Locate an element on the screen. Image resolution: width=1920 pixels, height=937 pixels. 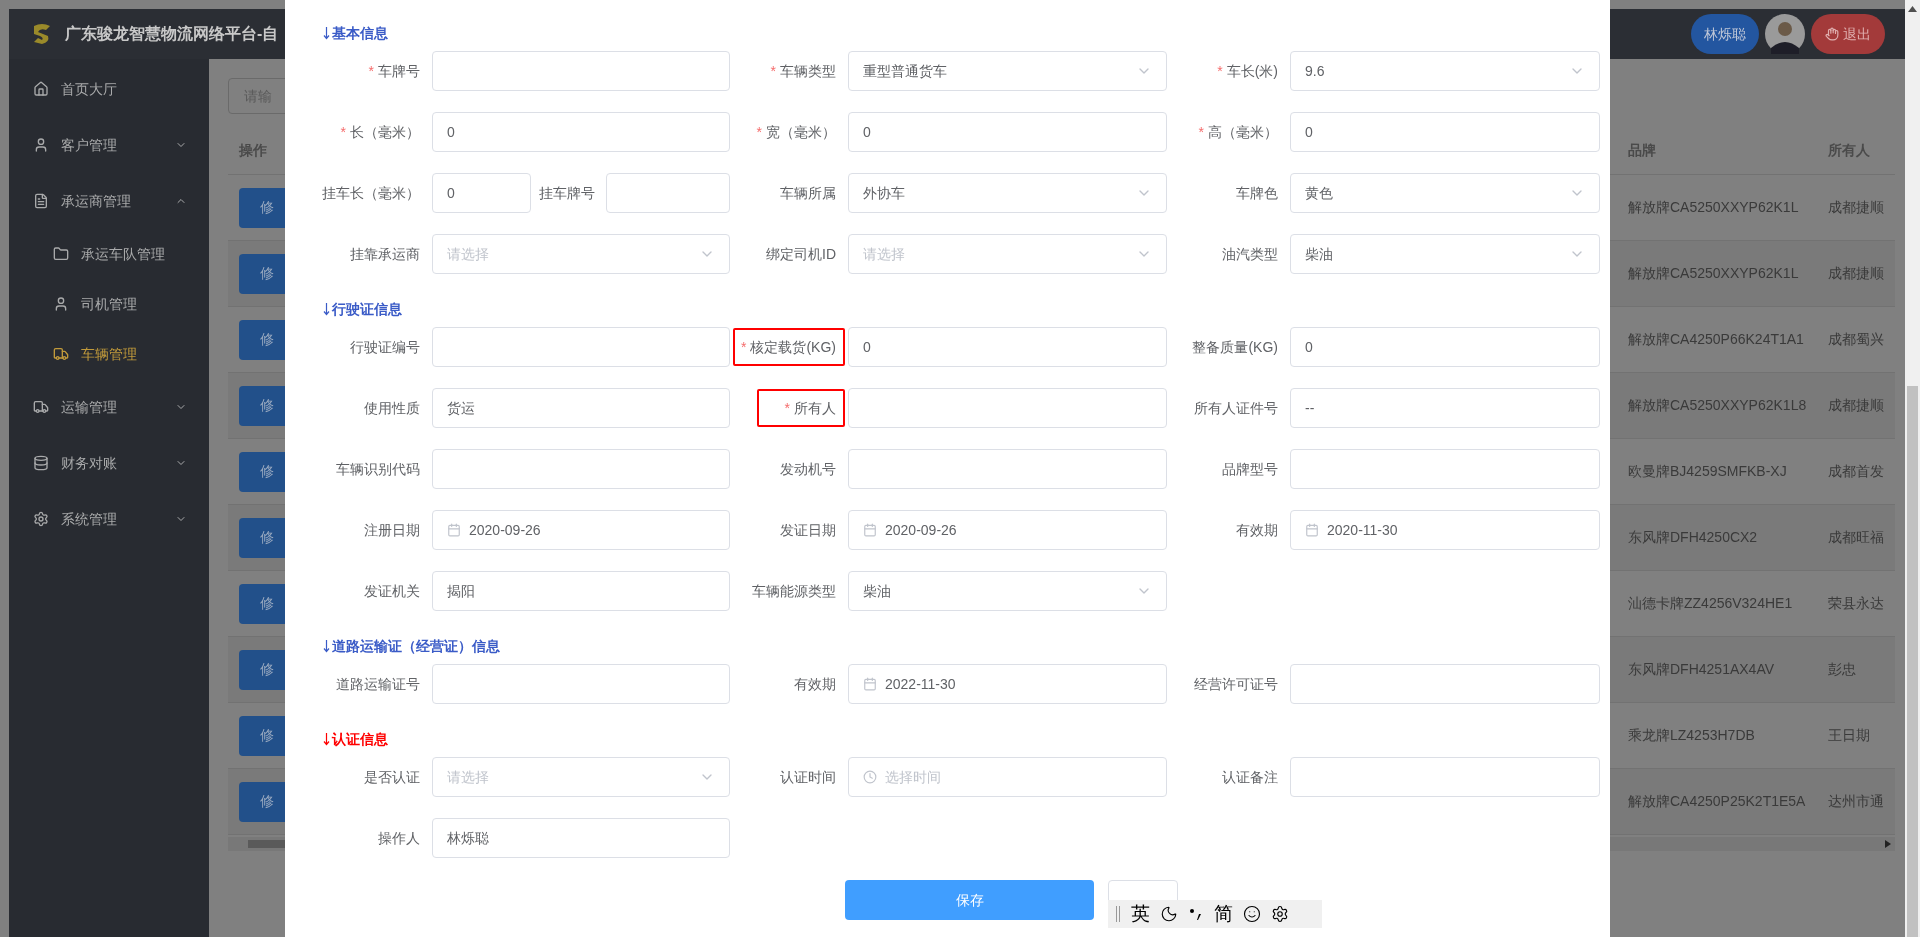
field-label: 认证备注 is located at coordinates (1250, 777).